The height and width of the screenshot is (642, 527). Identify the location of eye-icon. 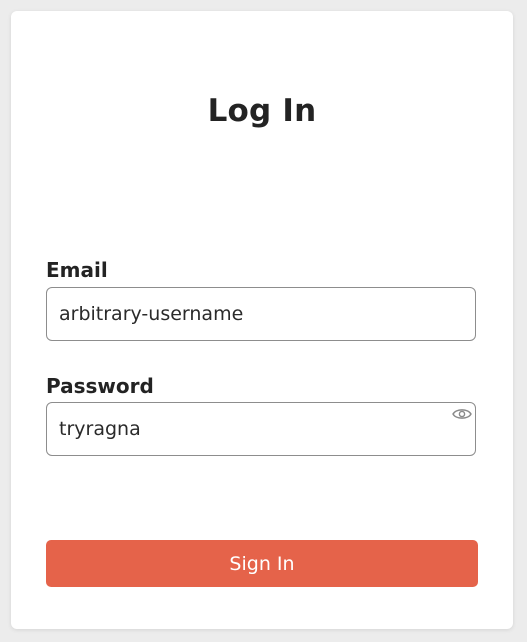
(462, 413).